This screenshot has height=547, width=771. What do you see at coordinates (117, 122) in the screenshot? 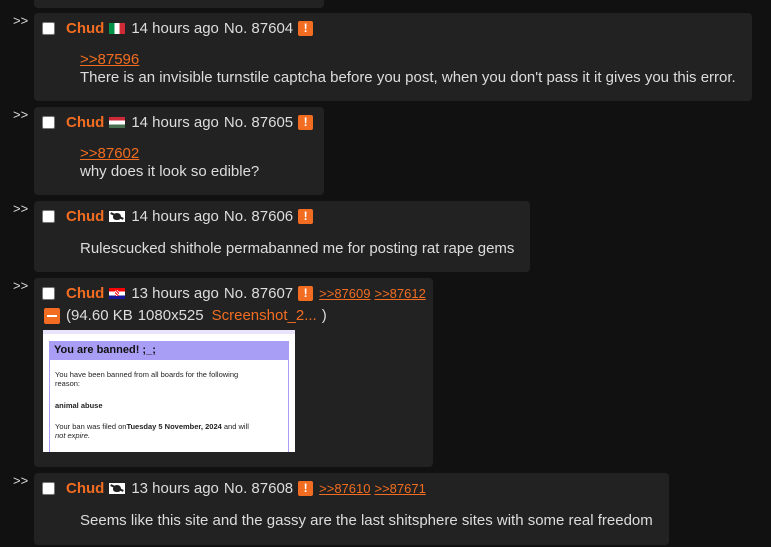
I see `hungary-flag-icon` at bounding box center [117, 122].